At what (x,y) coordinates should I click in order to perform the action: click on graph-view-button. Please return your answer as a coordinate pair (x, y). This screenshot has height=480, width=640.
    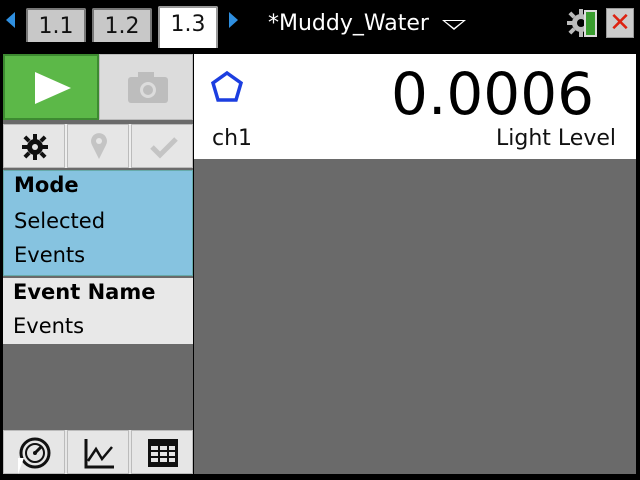
    Looking at the image, I should click on (98, 452).